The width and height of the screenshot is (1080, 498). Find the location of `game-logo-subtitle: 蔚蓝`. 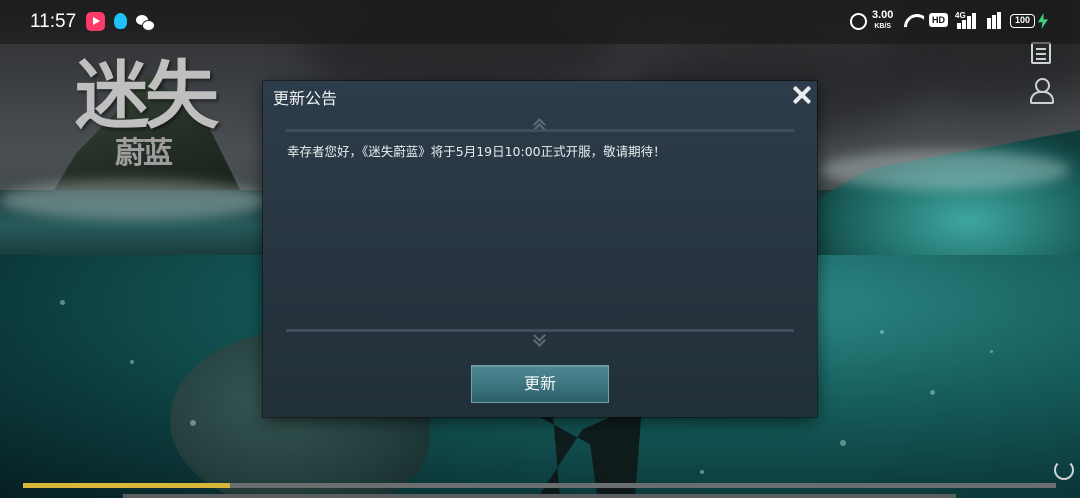

game-logo-subtitle: 蔚蓝 is located at coordinates (144, 153).